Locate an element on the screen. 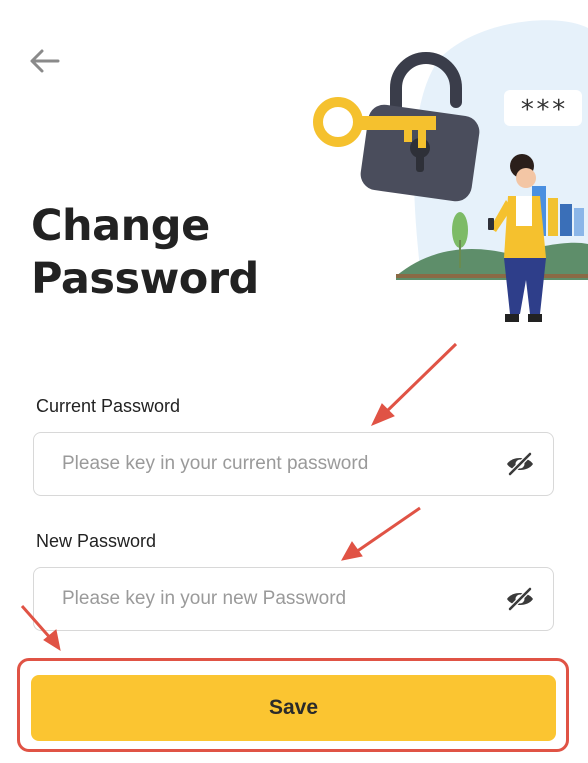  page-title: Change Password is located at coordinates (181, 253).